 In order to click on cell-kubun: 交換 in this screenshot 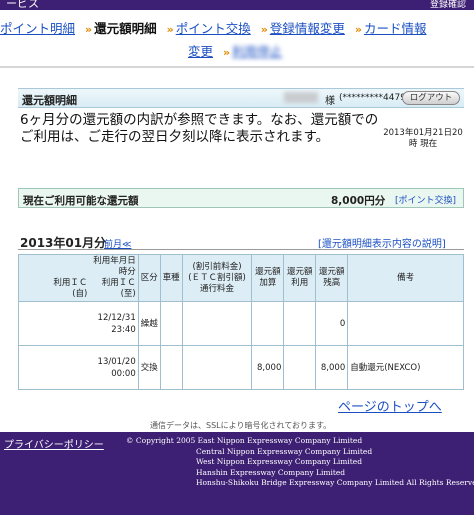, I will do `click(149, 367)`.